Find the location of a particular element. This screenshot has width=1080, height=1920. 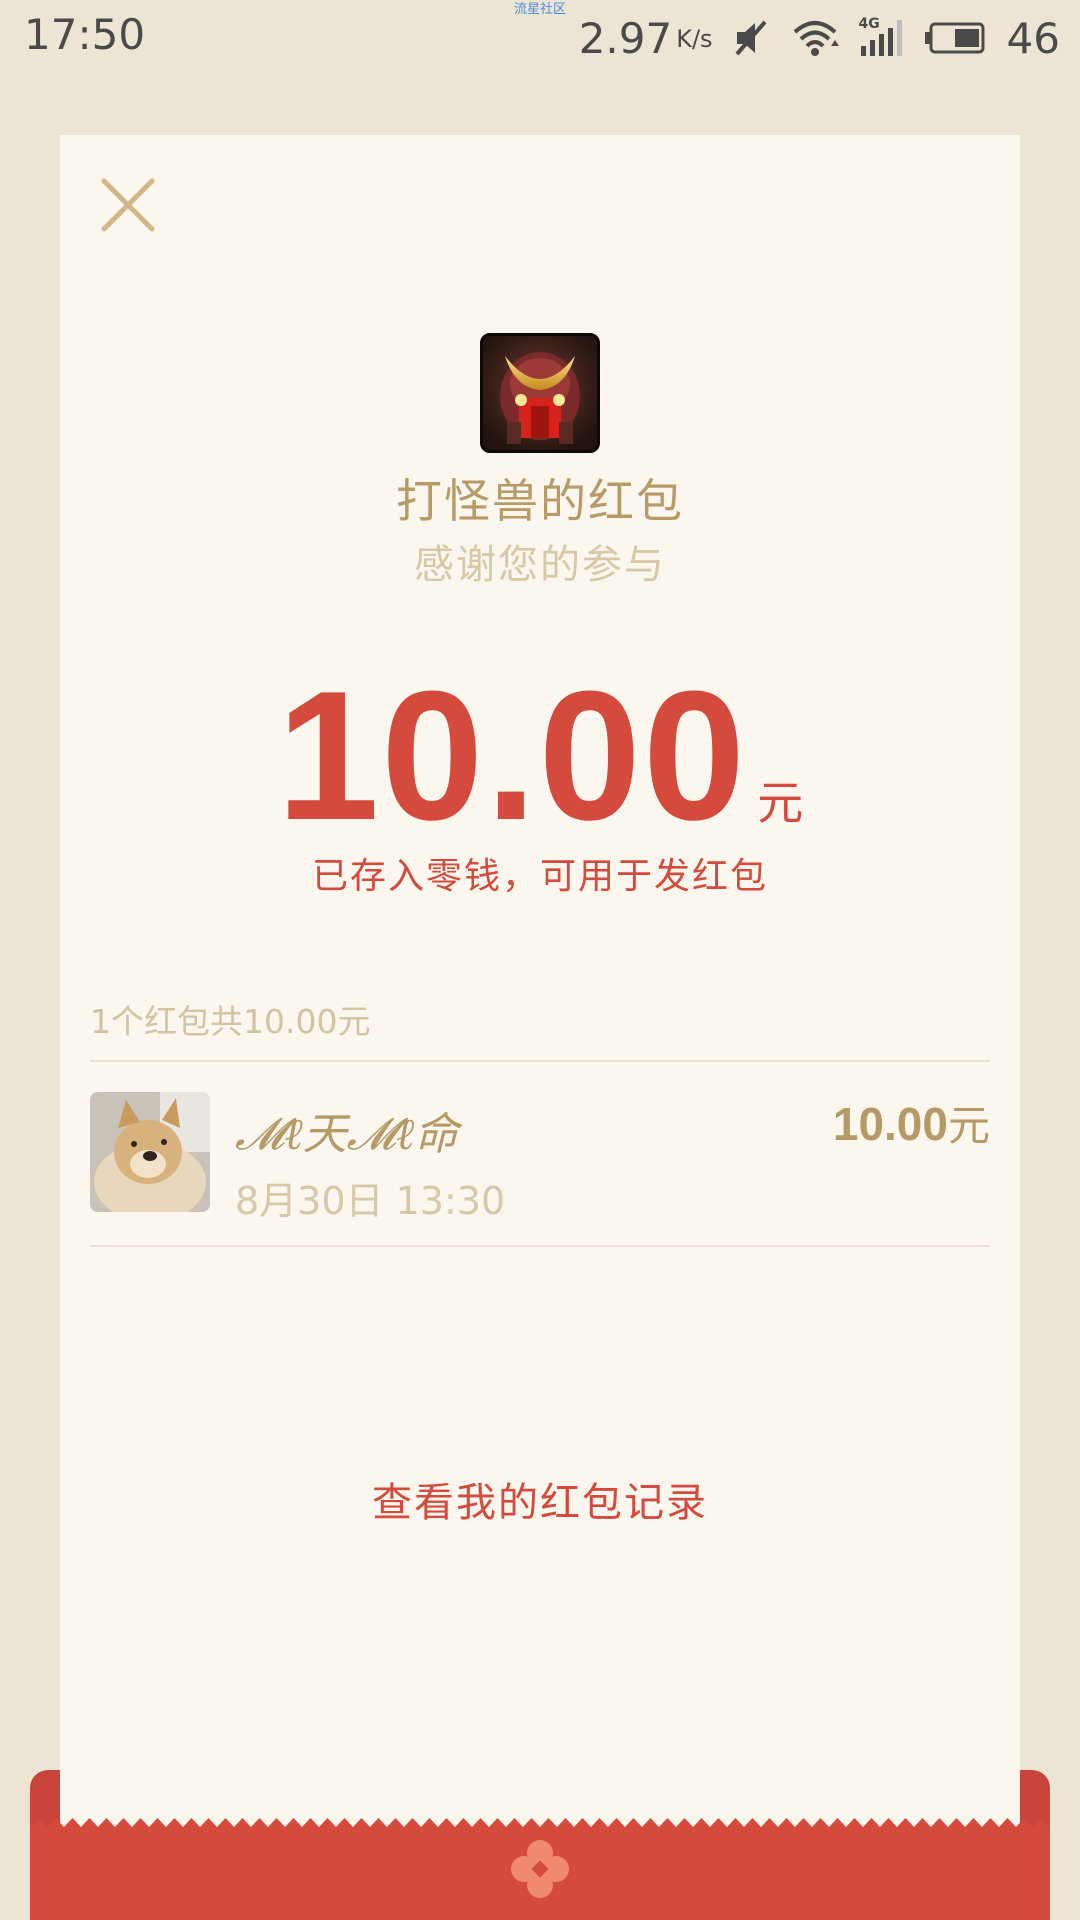

dog-avatar-image is located at coordinates (150, 1152).